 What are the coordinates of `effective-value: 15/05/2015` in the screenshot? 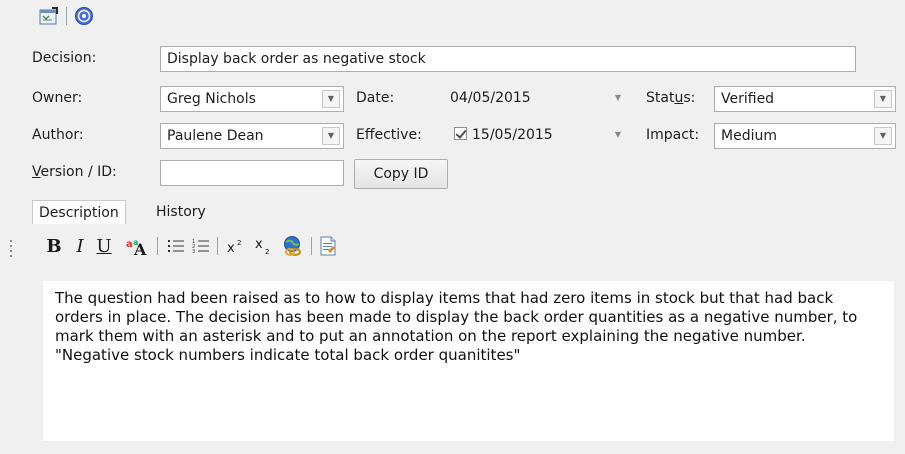 It's located at (512, 135).